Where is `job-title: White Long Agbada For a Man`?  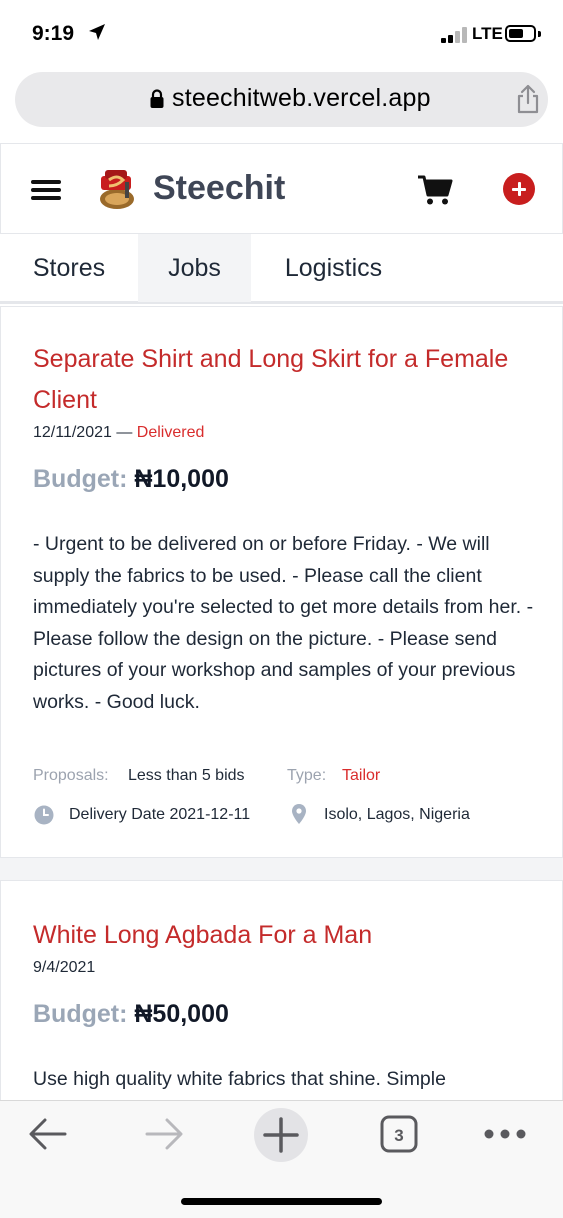 job-title: White Long Agbada For a Man is located at coordinates (273, 935).